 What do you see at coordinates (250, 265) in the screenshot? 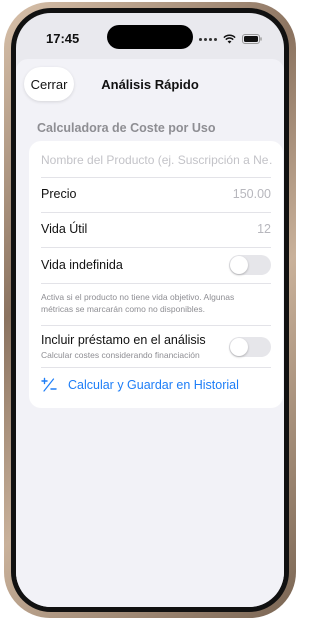
I see `indefinite-life-toggle` at bounding box center [250, 265].